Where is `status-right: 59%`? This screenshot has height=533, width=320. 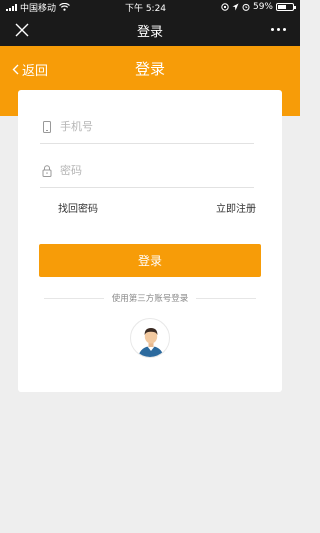 status-right: 59% is located at coordinates (258, 7).